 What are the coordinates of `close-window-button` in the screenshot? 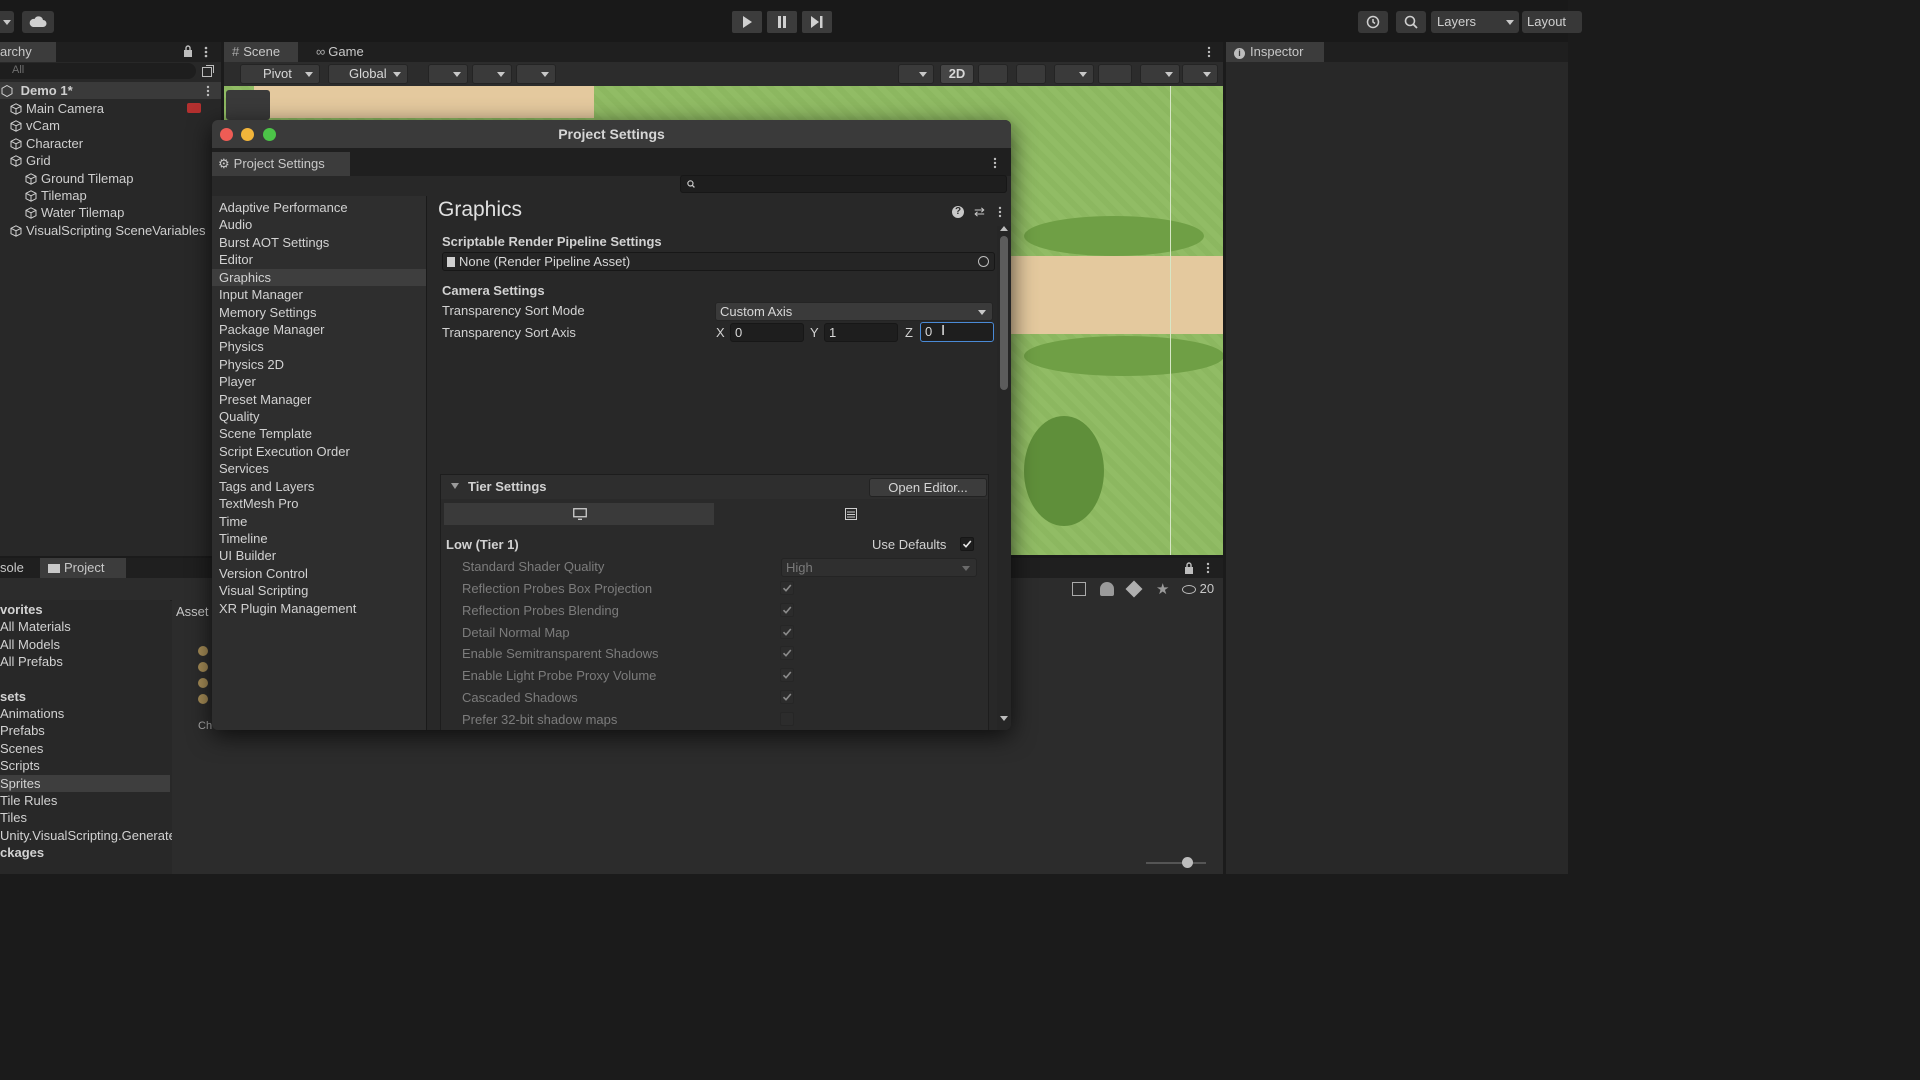 It's located at (226, 134).